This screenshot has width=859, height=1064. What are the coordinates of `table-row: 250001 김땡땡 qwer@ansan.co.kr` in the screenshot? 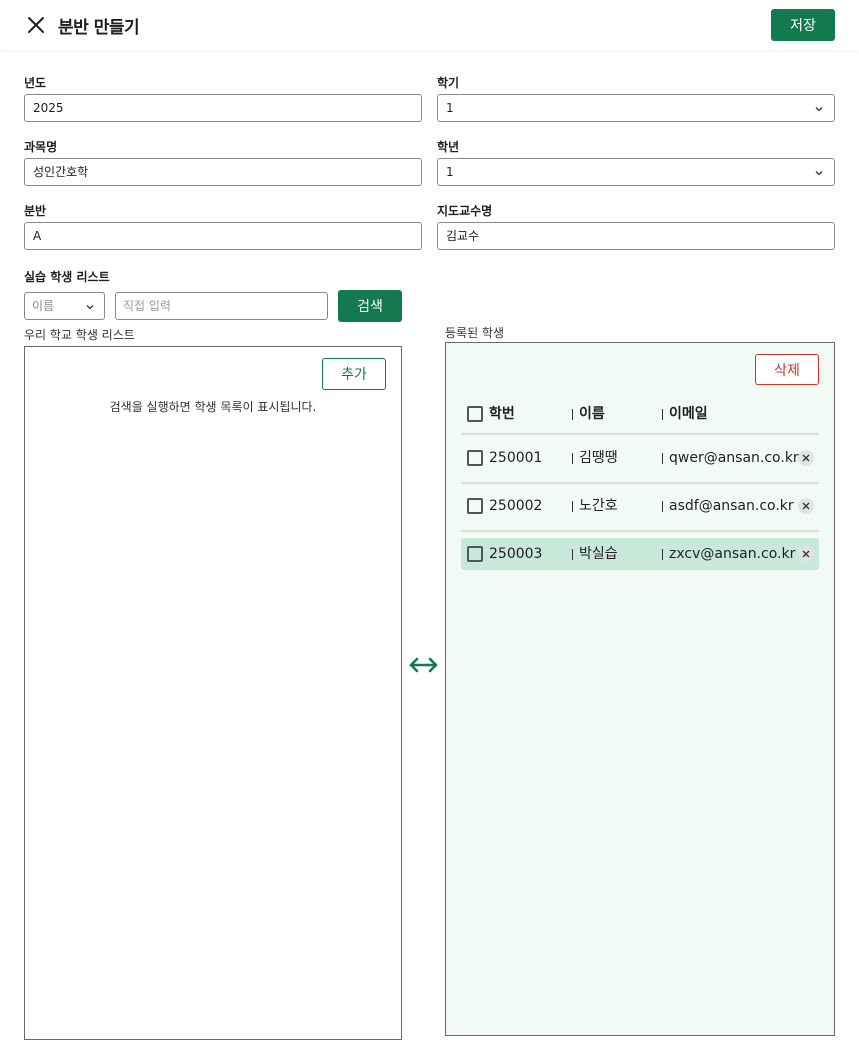 It's located at (640, 458).